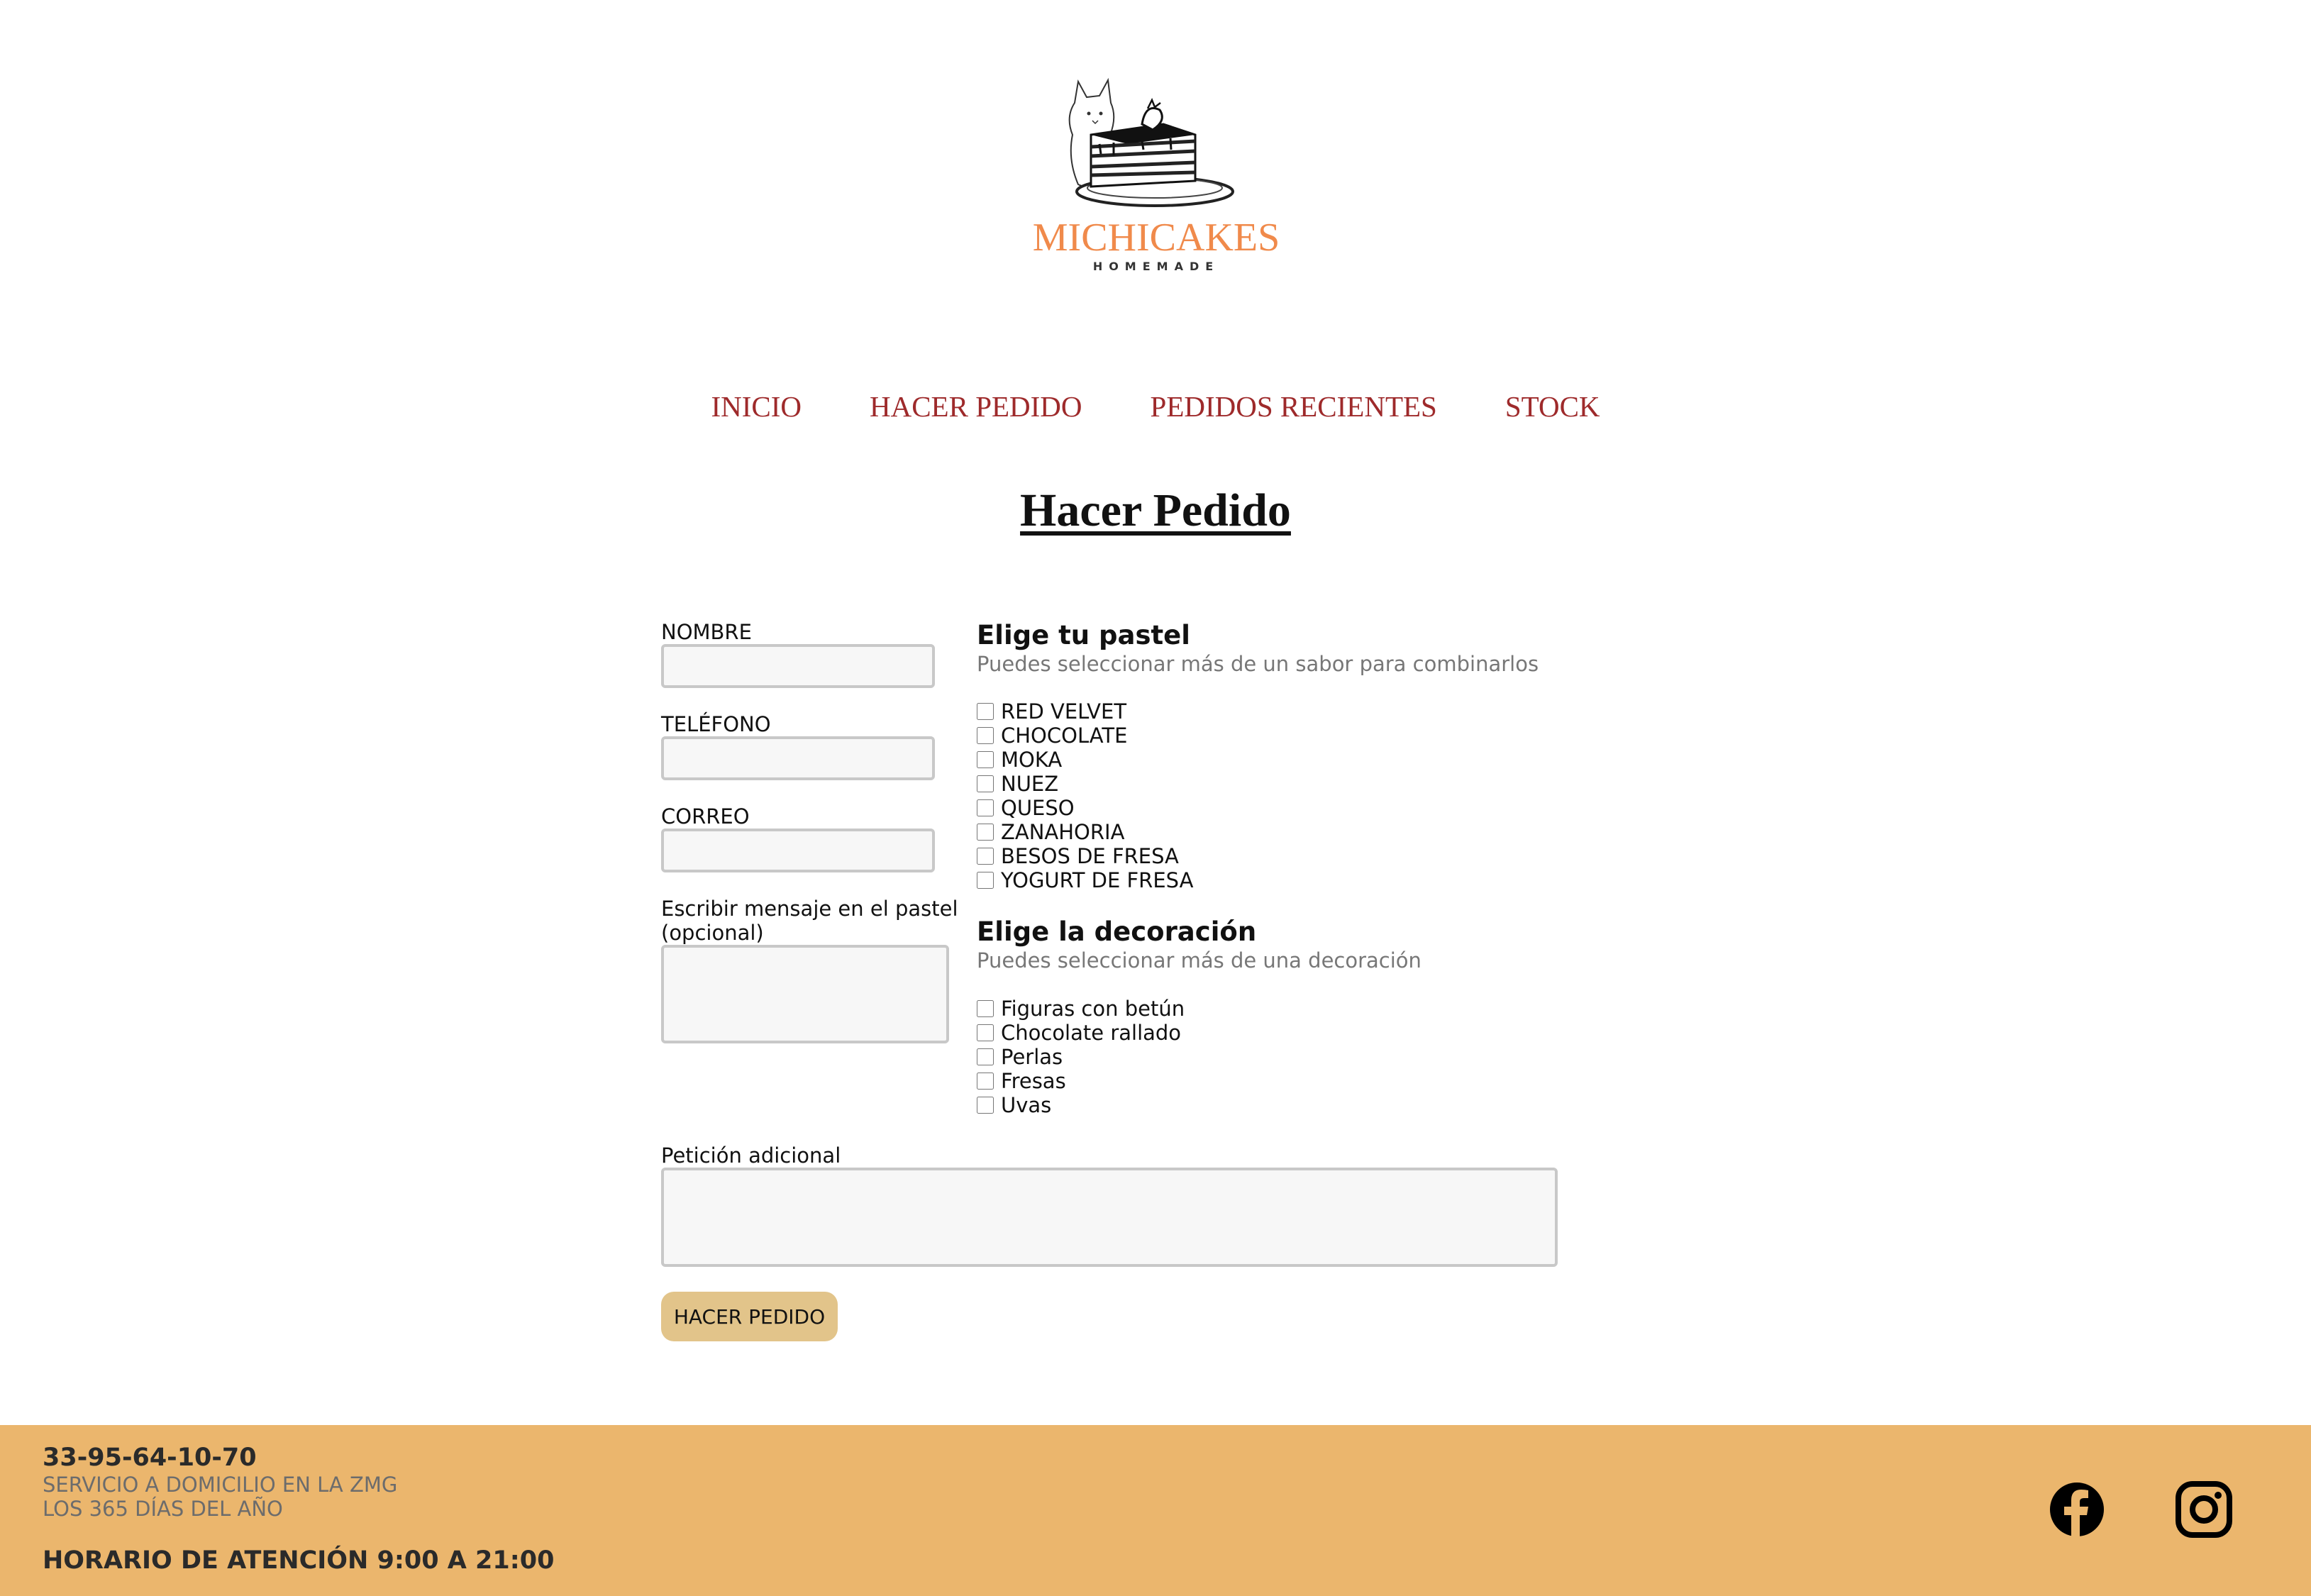  What do you see at coordinates (805, 994) in the screenshot?
I see `mensaje-textarea` at bounding box center [805, 994].